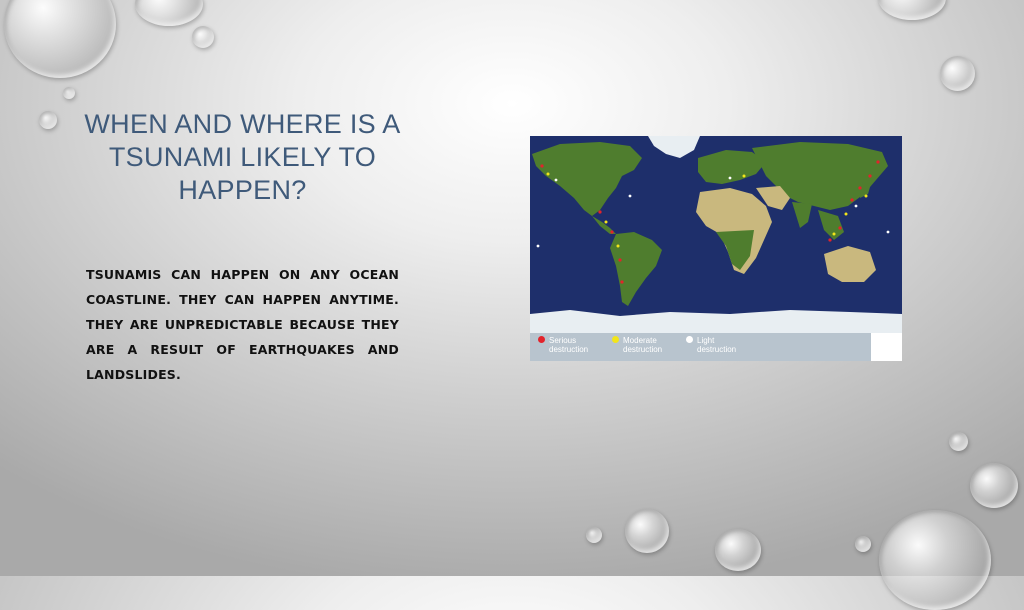  What do you see at coordinates (569, 345) in the screenshot?
I see `legend-serious-label: Serious destruction` at bounding box center [569, 345].